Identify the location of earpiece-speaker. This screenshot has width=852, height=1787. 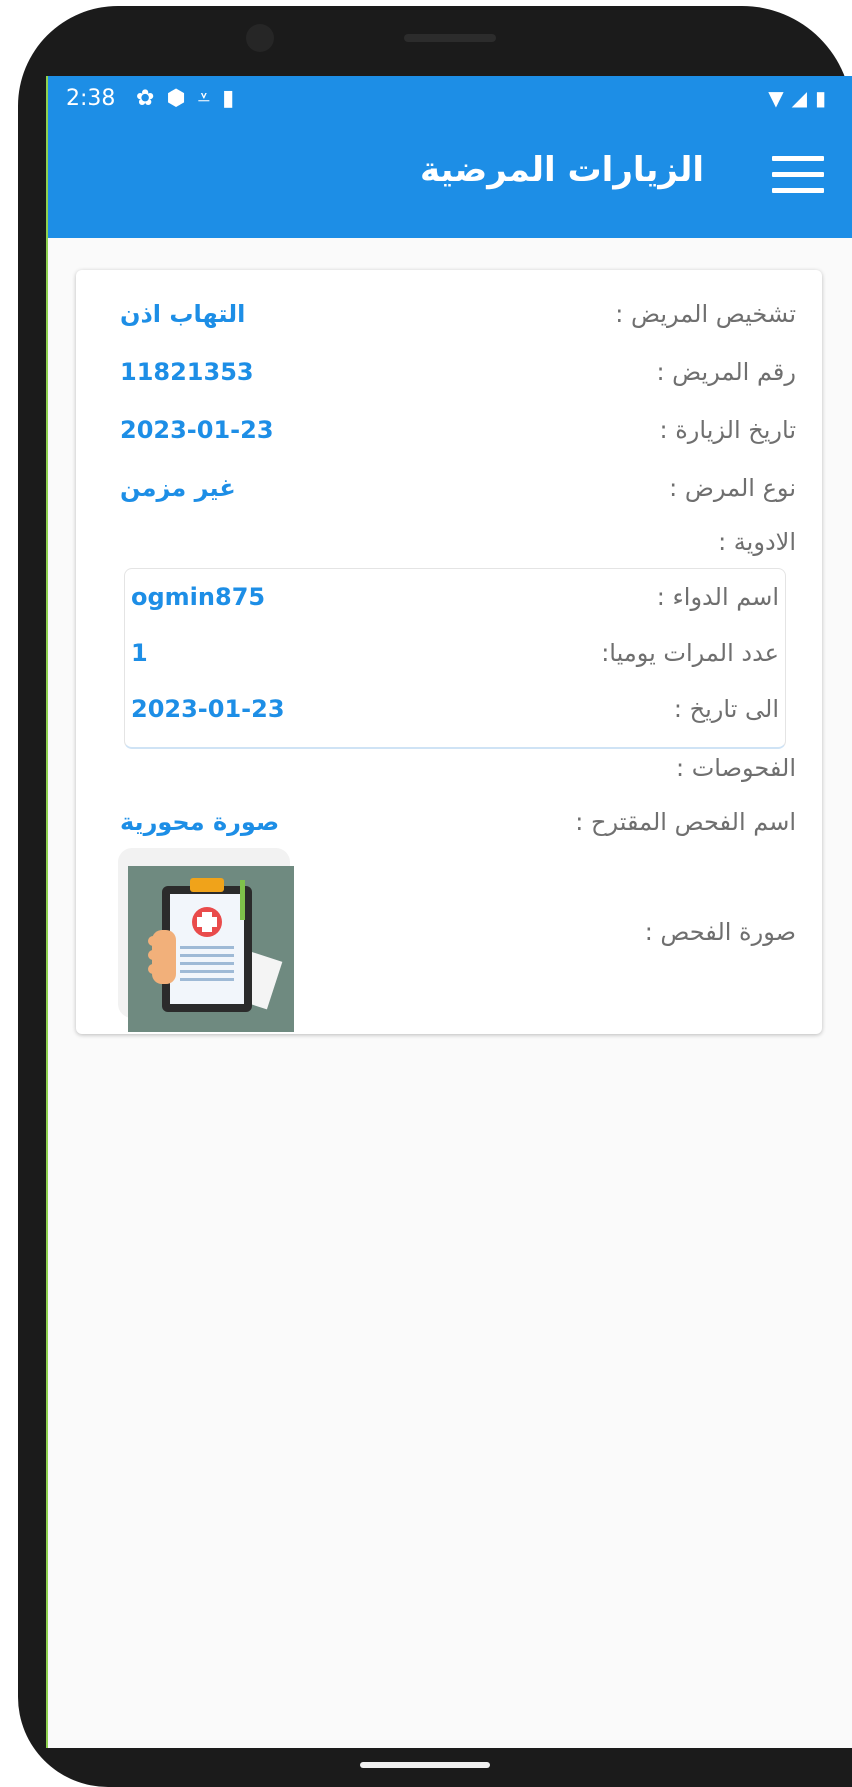
(450, 38).